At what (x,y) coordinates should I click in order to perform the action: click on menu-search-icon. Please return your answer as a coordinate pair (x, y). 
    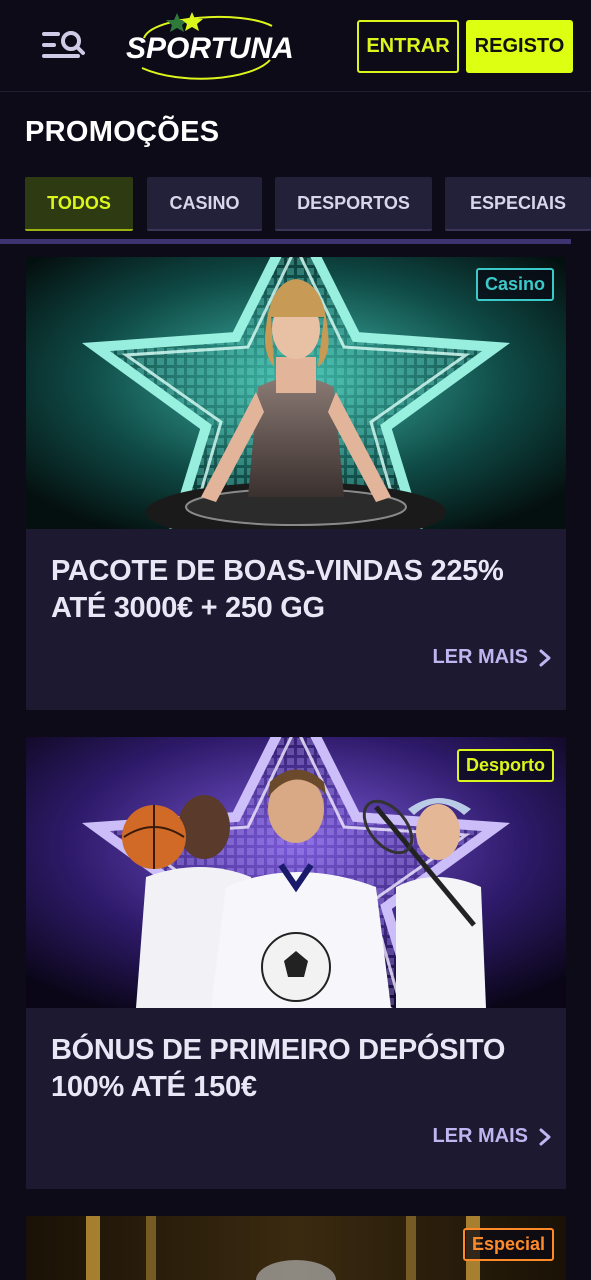
    Looking at the image, I should click on (63, 46).